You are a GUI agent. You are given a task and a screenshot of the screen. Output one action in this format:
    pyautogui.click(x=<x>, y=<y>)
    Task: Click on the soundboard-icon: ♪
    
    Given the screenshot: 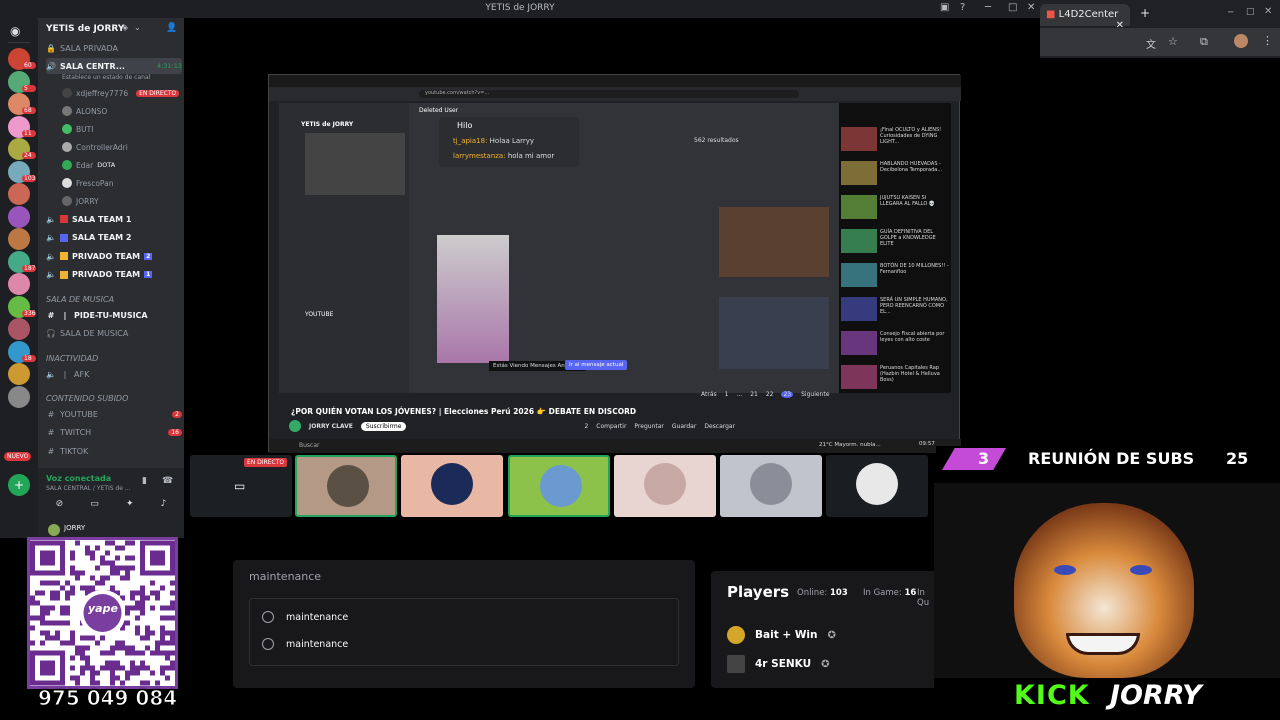 What is the action you would take?
    pyautogui.click(x=164, y=507)
    